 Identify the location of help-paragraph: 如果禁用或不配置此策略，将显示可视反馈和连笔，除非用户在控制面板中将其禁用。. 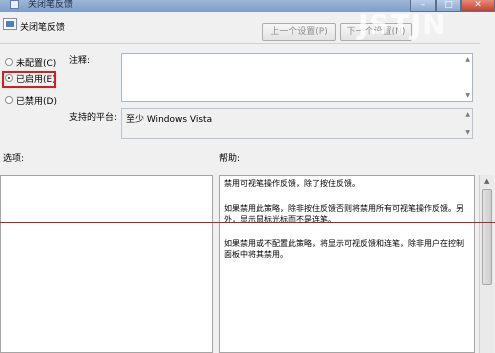
(344, 249).